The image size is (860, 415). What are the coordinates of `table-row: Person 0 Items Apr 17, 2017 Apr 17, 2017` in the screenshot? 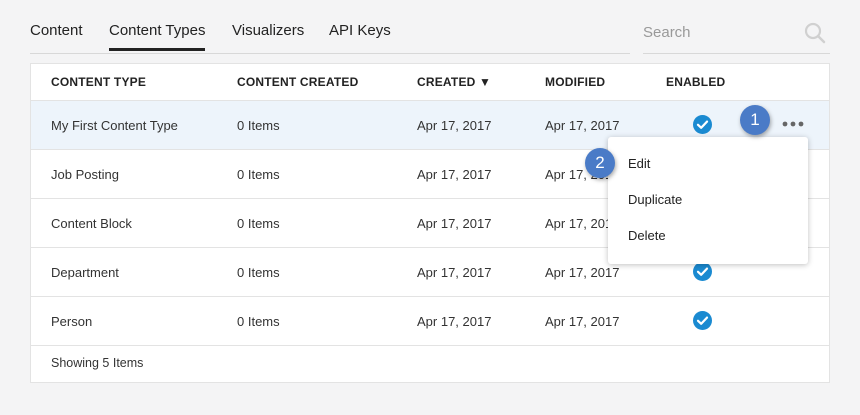 It's located at (430, 321).